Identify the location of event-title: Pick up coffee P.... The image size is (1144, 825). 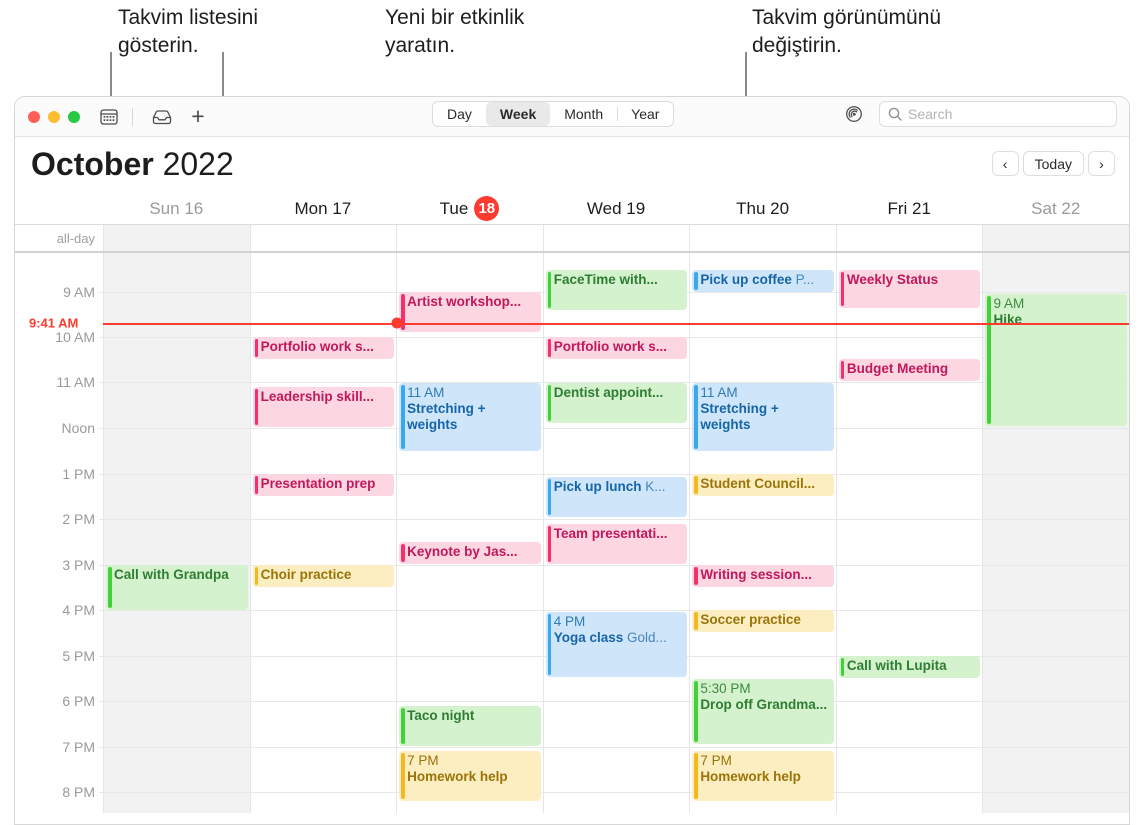
(757, 279).